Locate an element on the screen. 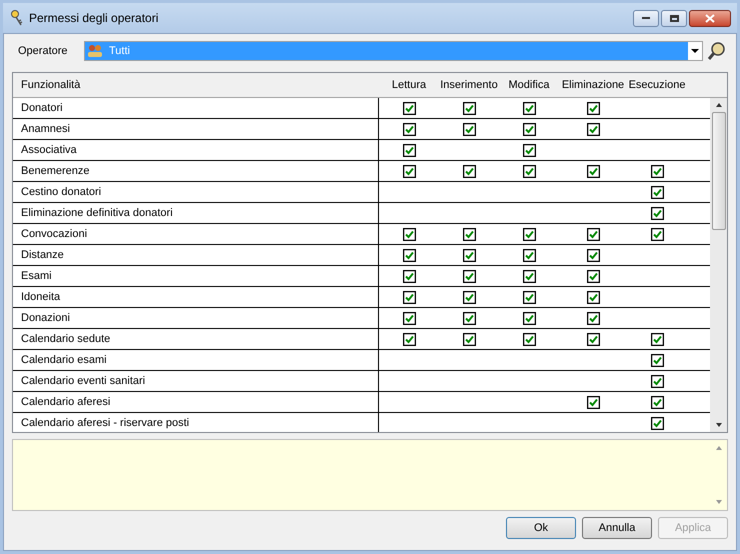  feature-name: Eliminazione definitiva donatori is located at coordinates (196, 213).